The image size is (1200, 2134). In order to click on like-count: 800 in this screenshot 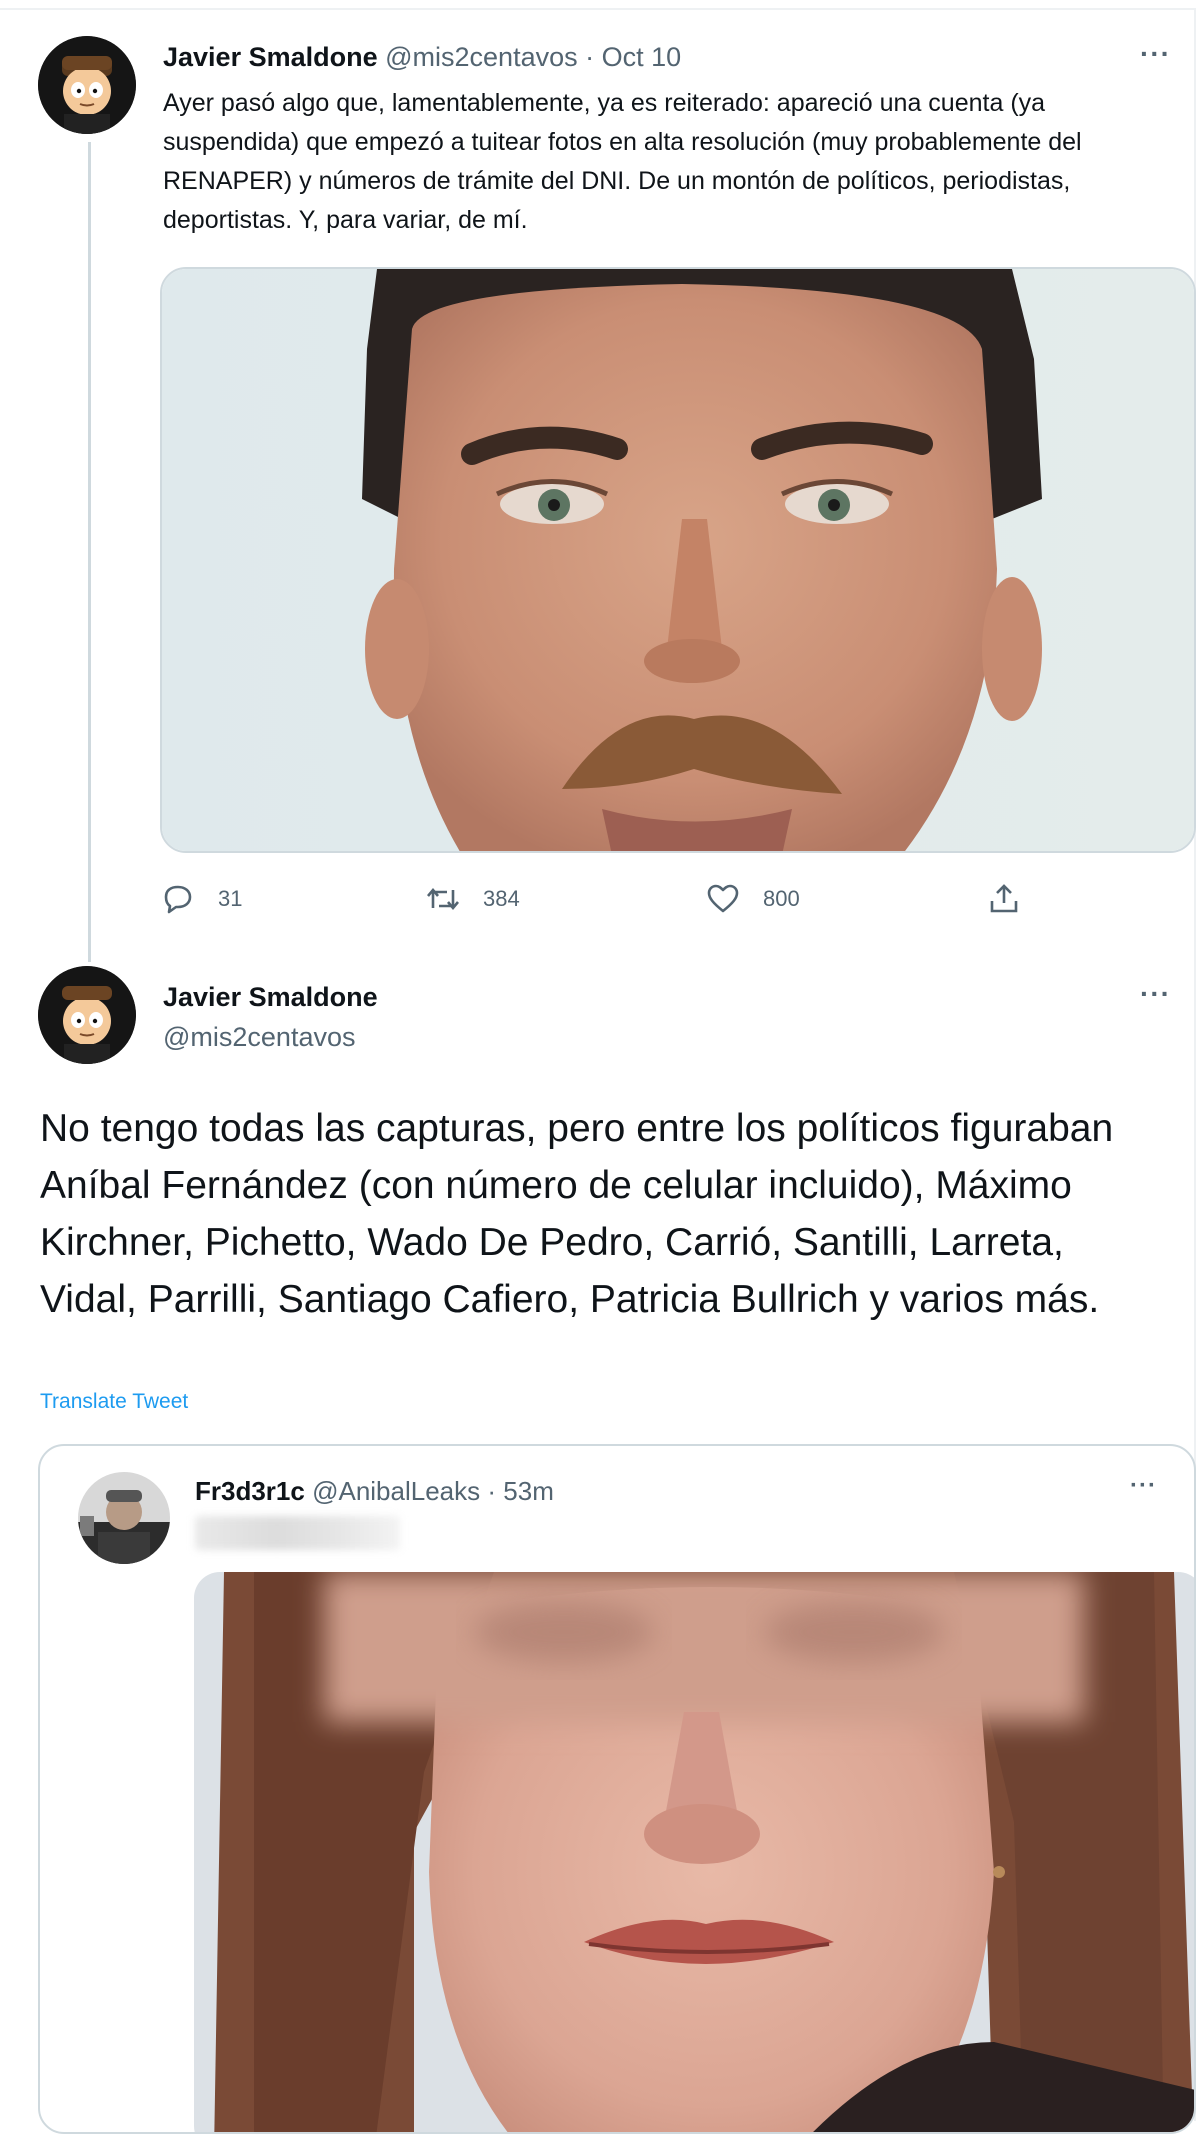, I will do `click(781, 898)`.